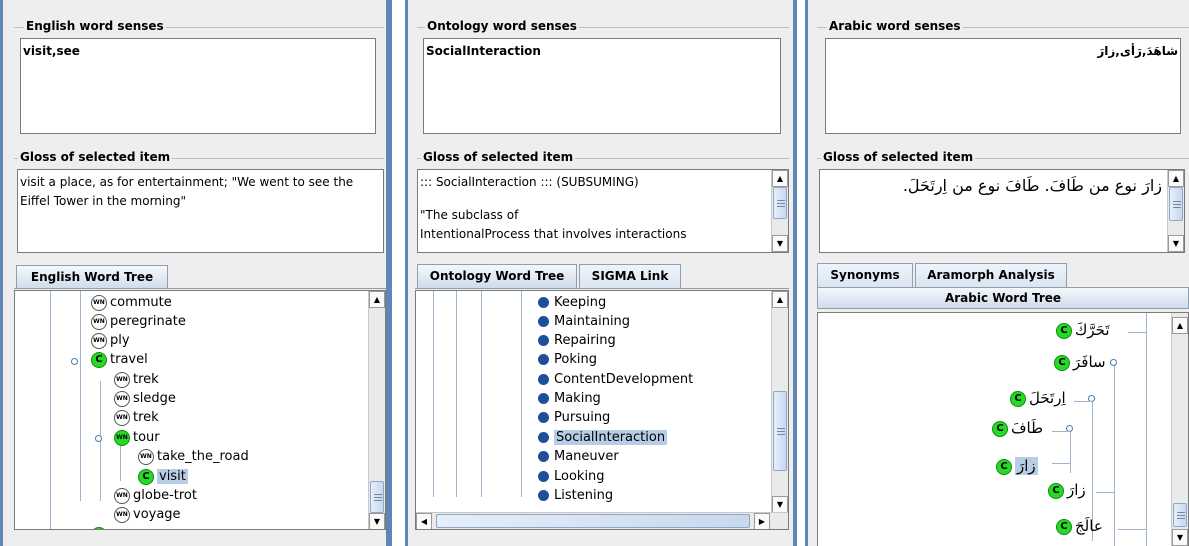  I want to click on ontology-senses-title: Ontology word senses, so click(502, 26).